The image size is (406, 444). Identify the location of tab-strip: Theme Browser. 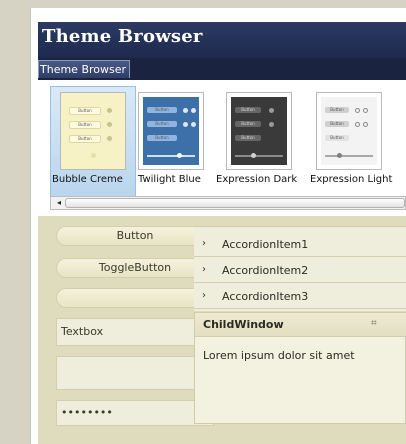
(222, 69).